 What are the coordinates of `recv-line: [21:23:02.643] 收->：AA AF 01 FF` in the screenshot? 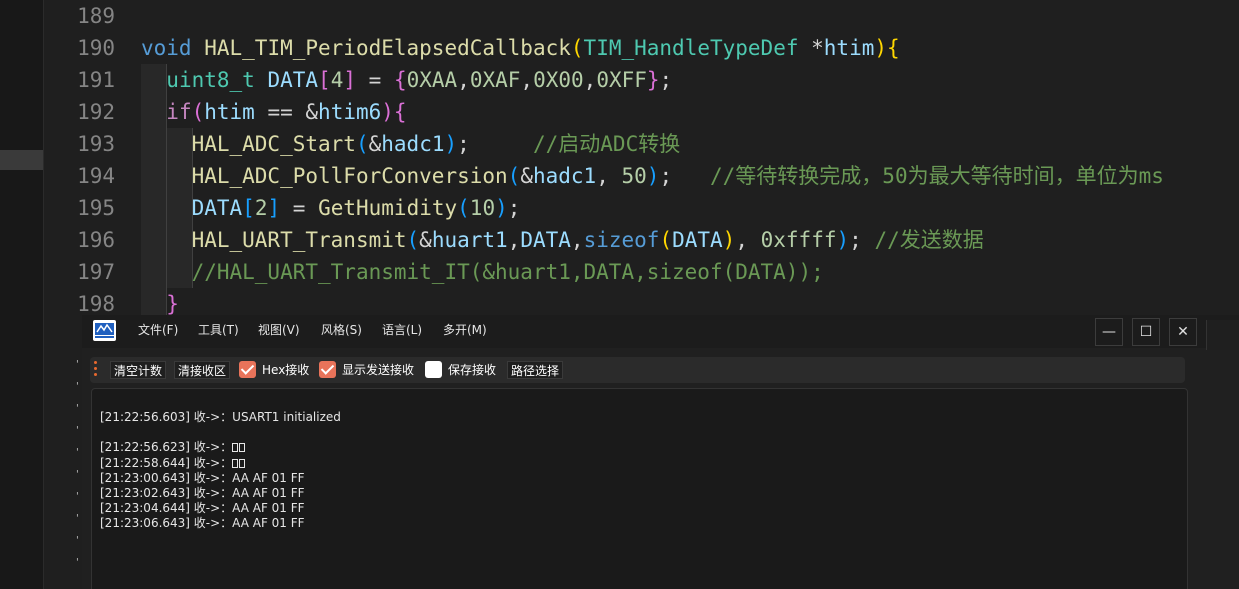 It's located at (202, 493).